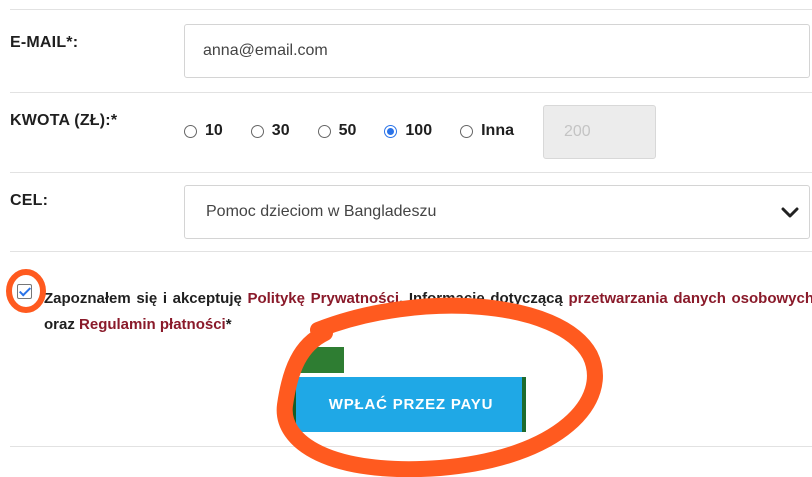  What do you see at coordinates (321, 211) in the screenshot?
I see `goal-selected-value: Pomoc dzieciom w Bangladeszu` at bounding box center [321, 211].